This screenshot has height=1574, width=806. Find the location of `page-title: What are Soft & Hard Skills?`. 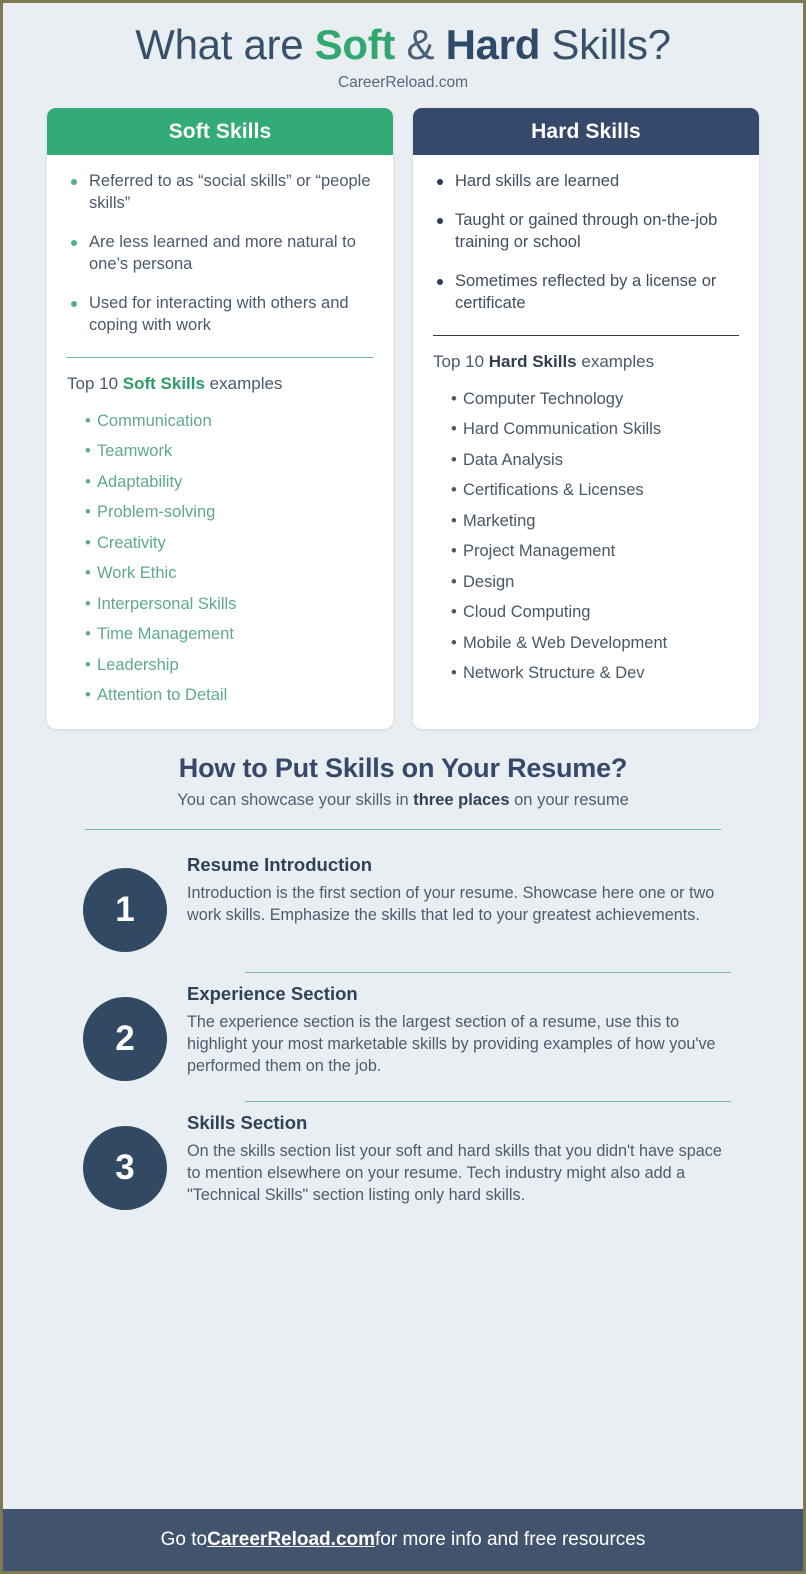

page-title: What are Soft & Hard Skills? is located at coordinates (403, 44).